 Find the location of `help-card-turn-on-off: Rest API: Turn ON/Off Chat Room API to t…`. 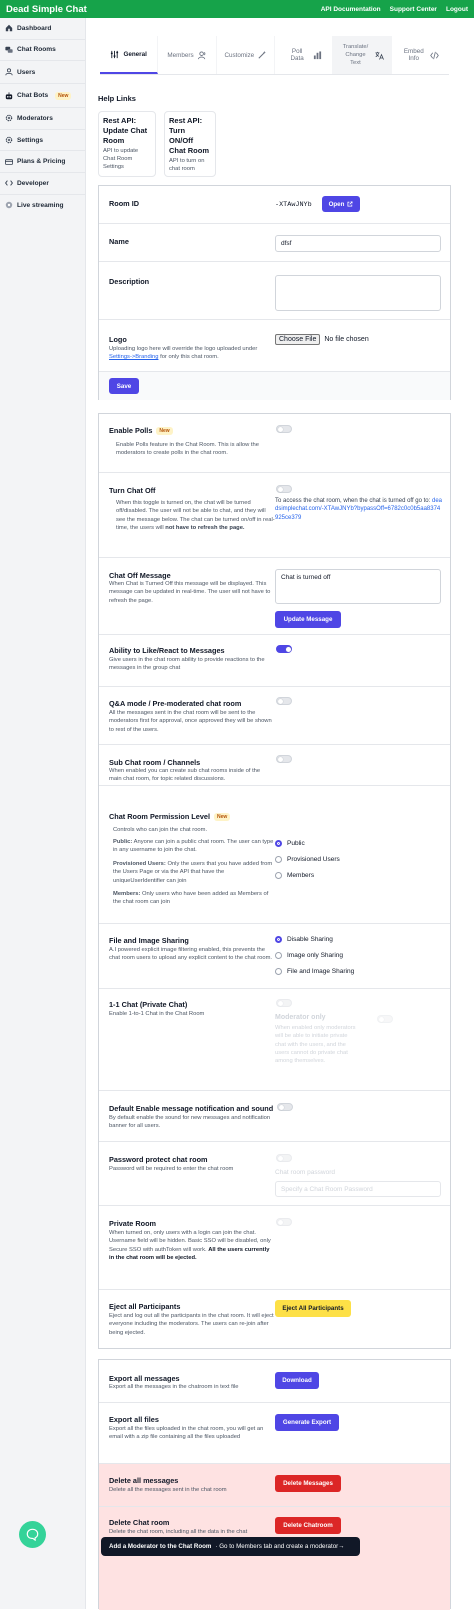

help-card-turn-on-off: Rest API: Turn ON/Off Chat Room API to t… is located at coordinates (190, 144).